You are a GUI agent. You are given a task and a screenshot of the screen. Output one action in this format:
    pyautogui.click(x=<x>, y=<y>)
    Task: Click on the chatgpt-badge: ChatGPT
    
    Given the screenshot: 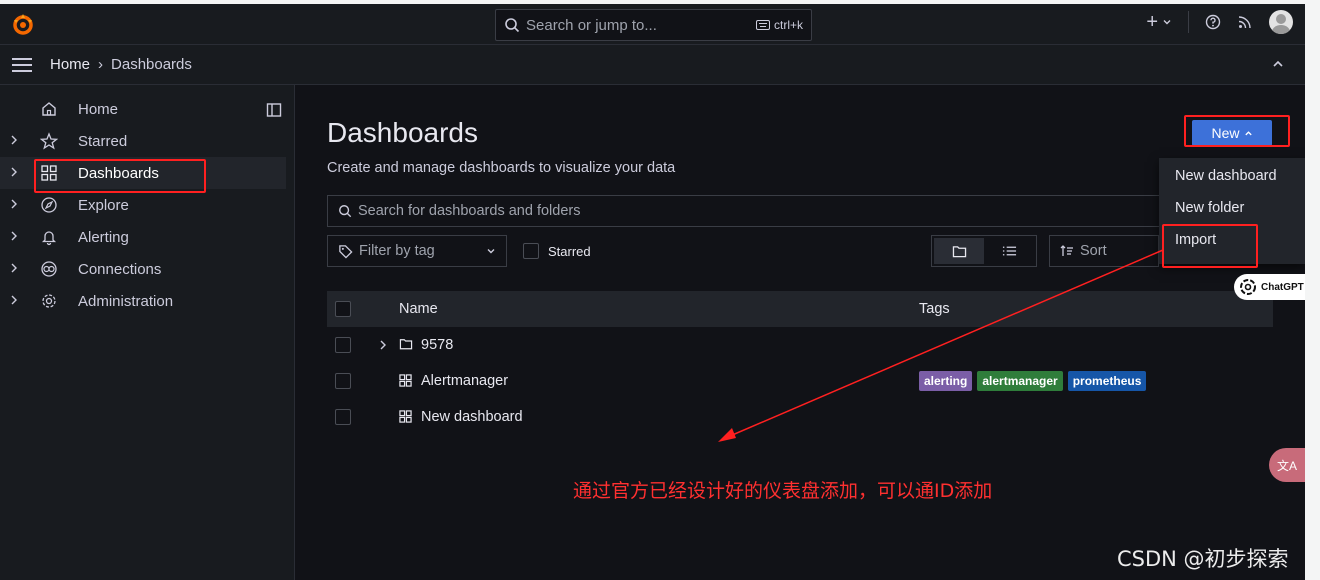 What is the action you would take?
    pyautogui.click(x=1269, y=287)
    